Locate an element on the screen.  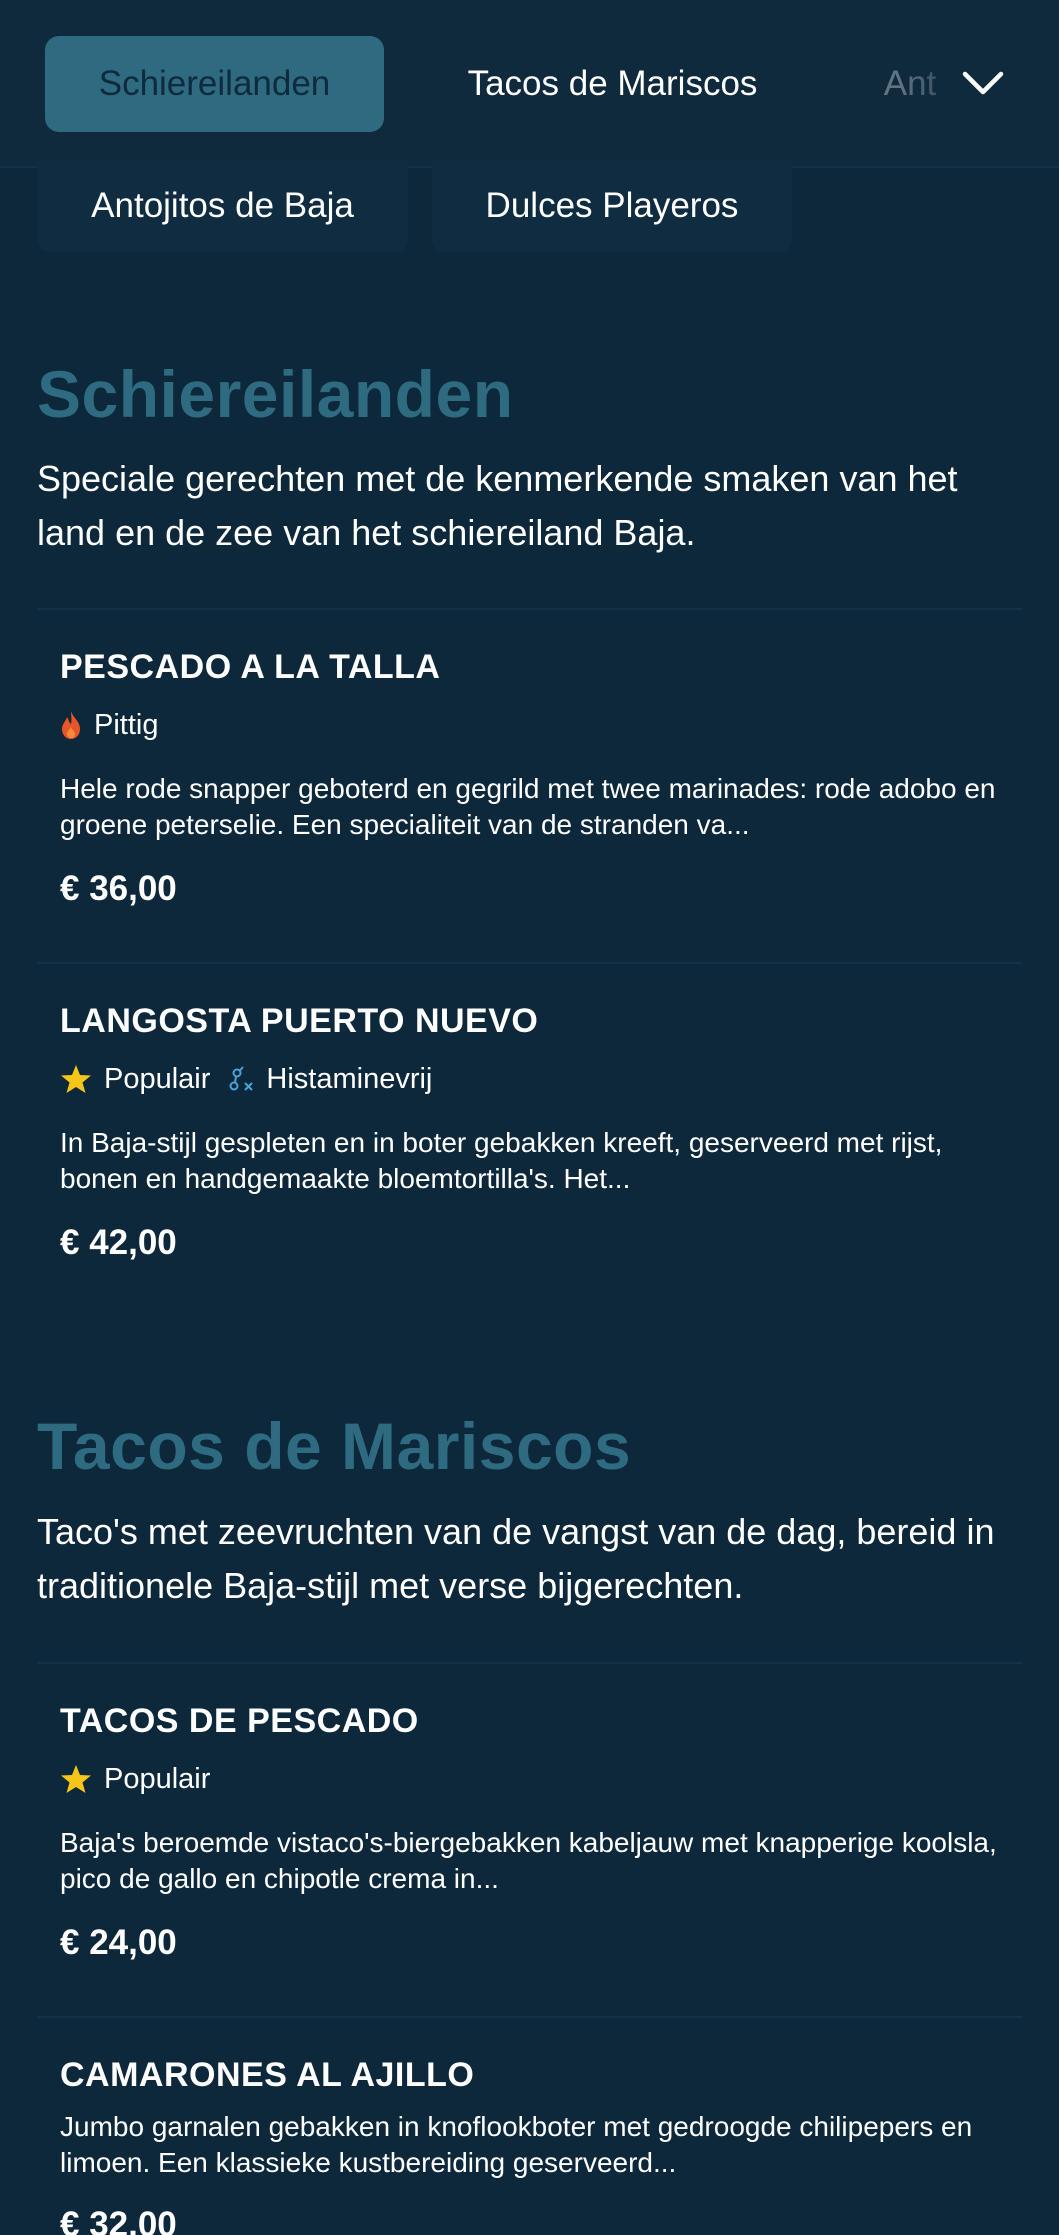
dish-name: CAMARONES AL AJILLO is located at coordinates (267, 2075).